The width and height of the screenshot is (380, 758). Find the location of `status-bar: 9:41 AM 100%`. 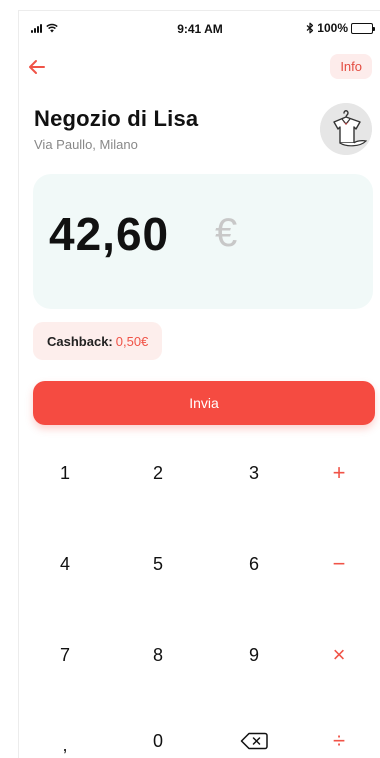

status-bar: 9:41 AM 100% is located at coordinates (199, 28).